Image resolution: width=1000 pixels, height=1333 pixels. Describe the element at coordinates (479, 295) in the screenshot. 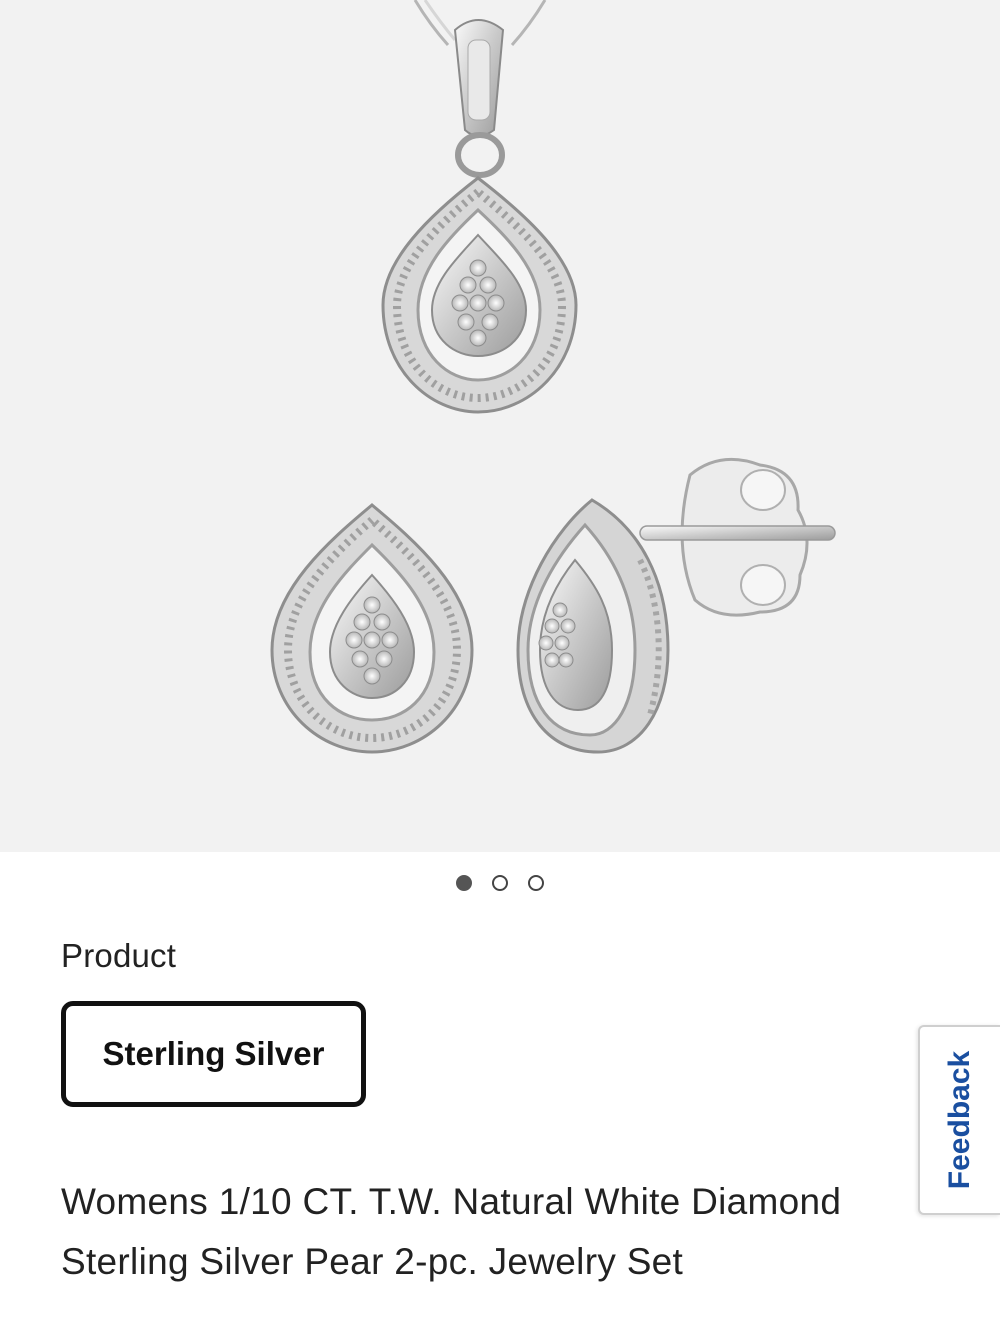

I see `pendant-drop` at that location.